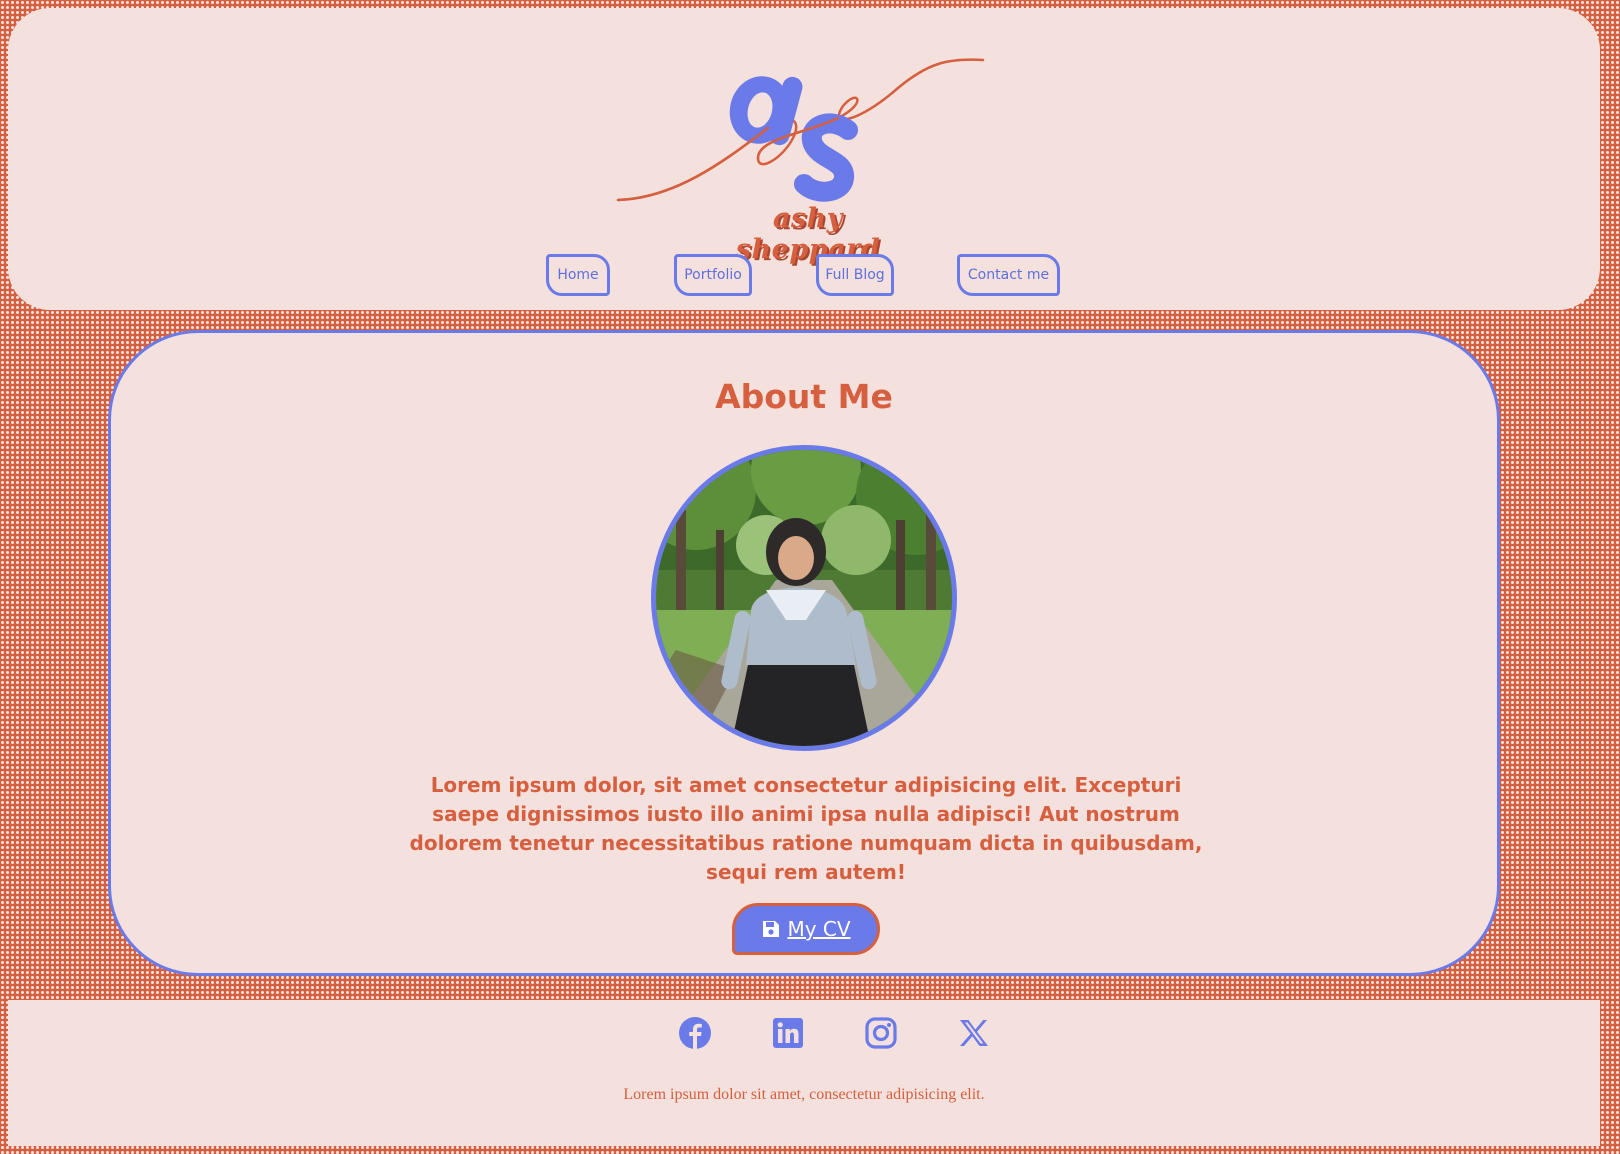  I want to click on instagram-icon, so click(881, 1033).